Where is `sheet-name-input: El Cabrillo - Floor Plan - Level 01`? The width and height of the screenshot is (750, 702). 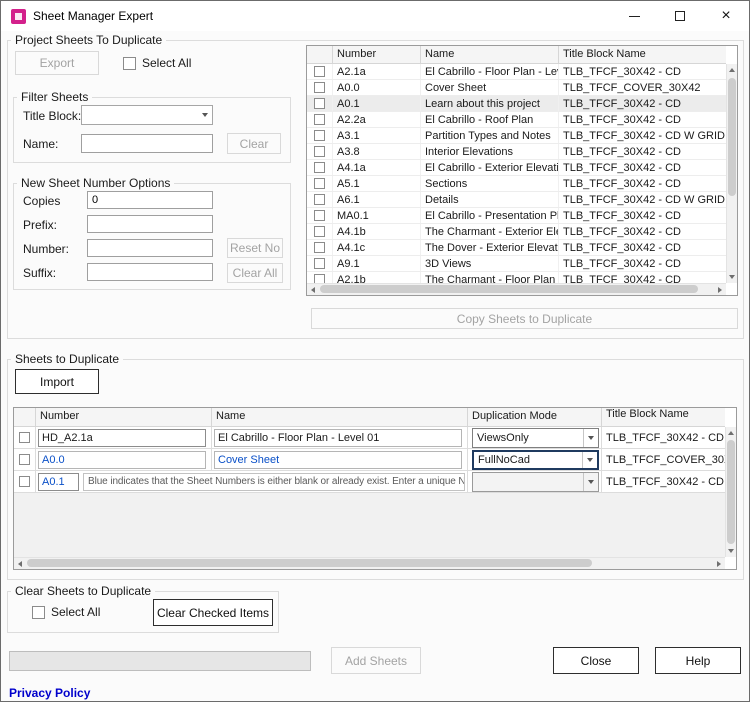
sheet-name-input: El Cabrillo - Floor Plan - Level 01 is located at coordinates (338, 437).